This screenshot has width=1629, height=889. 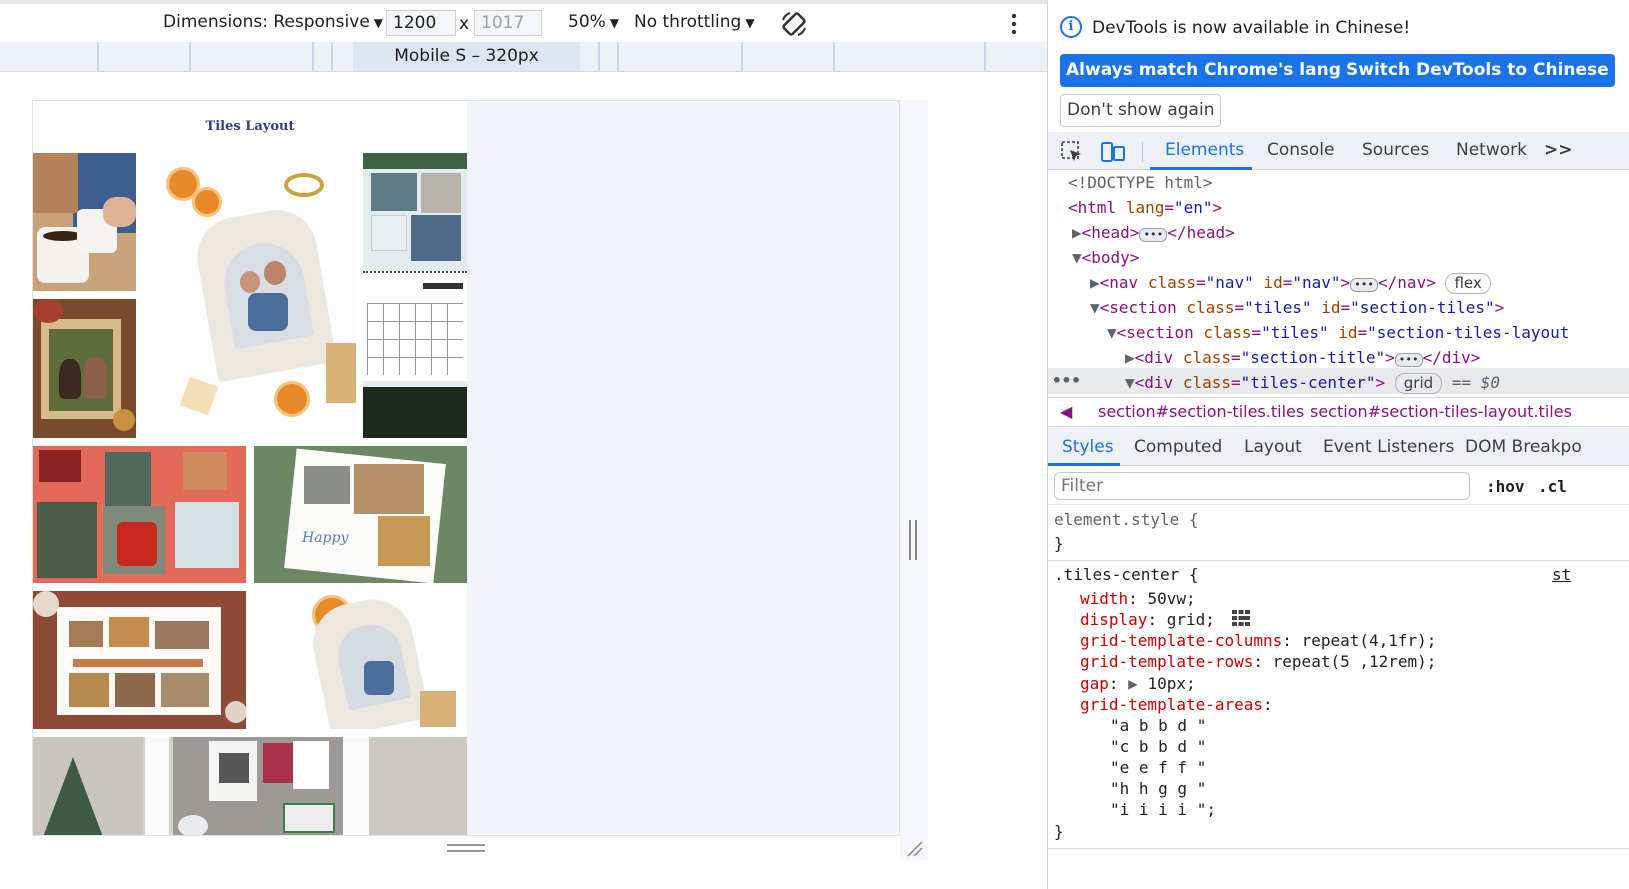 I want to click on close-brace: }, so click(x=1059, y=831).